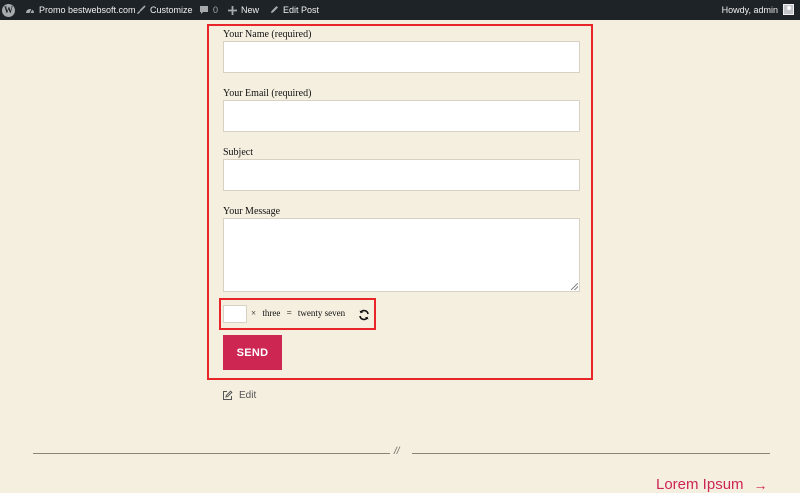 Image resolution: width=800 pixels, height=493 pixels. I want to click on plus-icon, so click(232, 10).